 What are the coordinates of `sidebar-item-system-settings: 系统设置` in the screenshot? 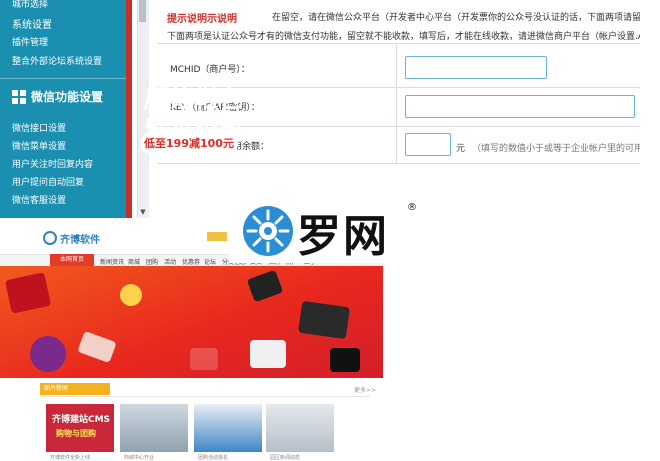 It's located at (32, 23).